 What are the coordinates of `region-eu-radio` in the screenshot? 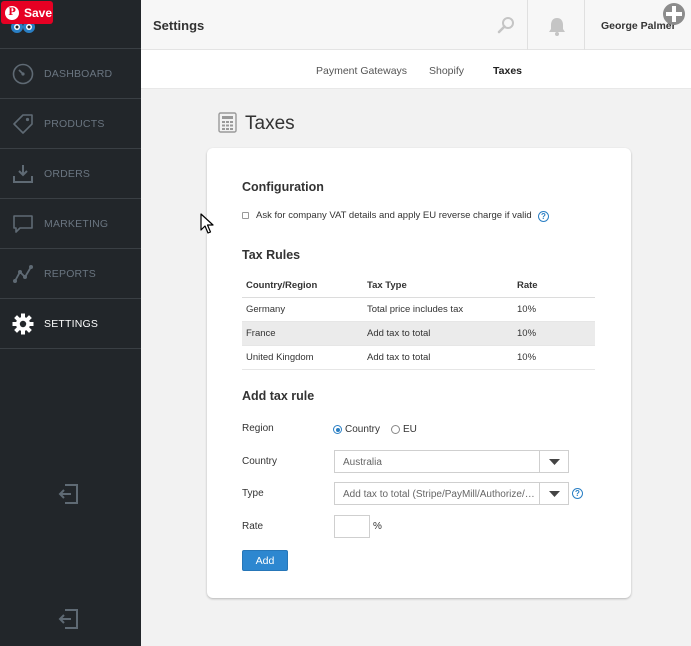 It's located at (395, 429).